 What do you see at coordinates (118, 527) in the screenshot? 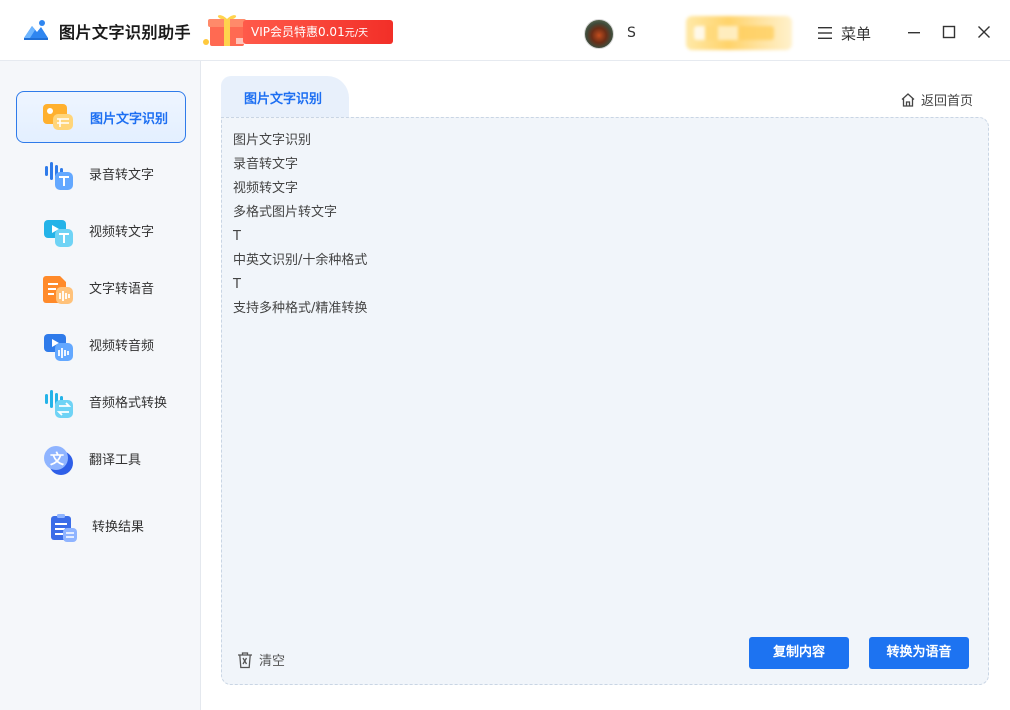
I see `sidebar-item-label: 转换结果` at bounding box center [118, 527].